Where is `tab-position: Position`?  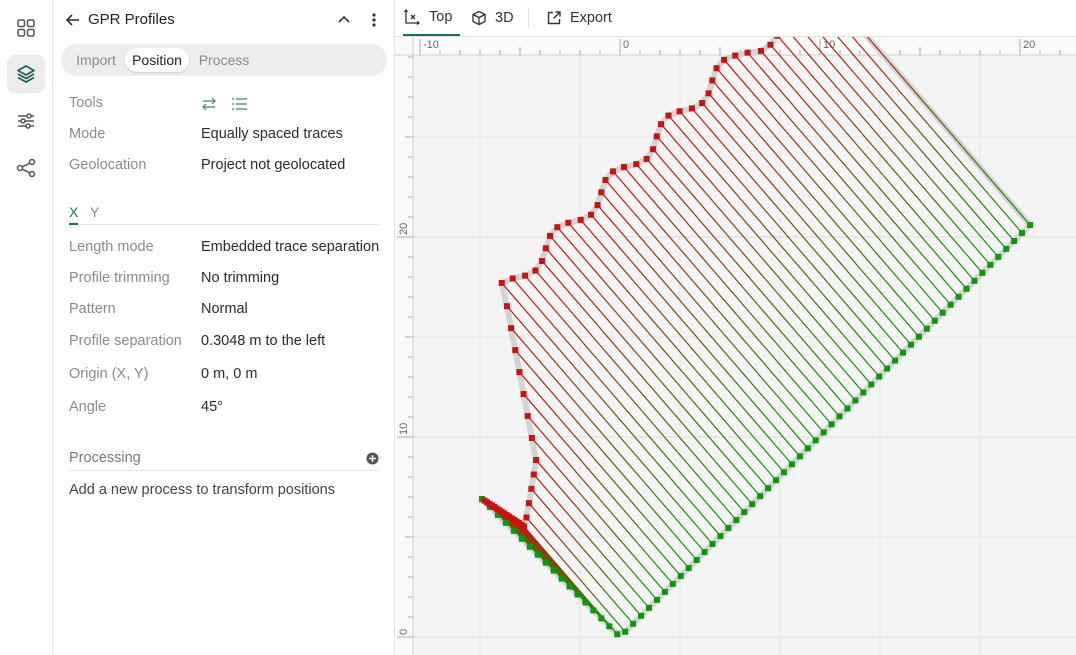 tab-position: Position is located at coordinates (157, 60).